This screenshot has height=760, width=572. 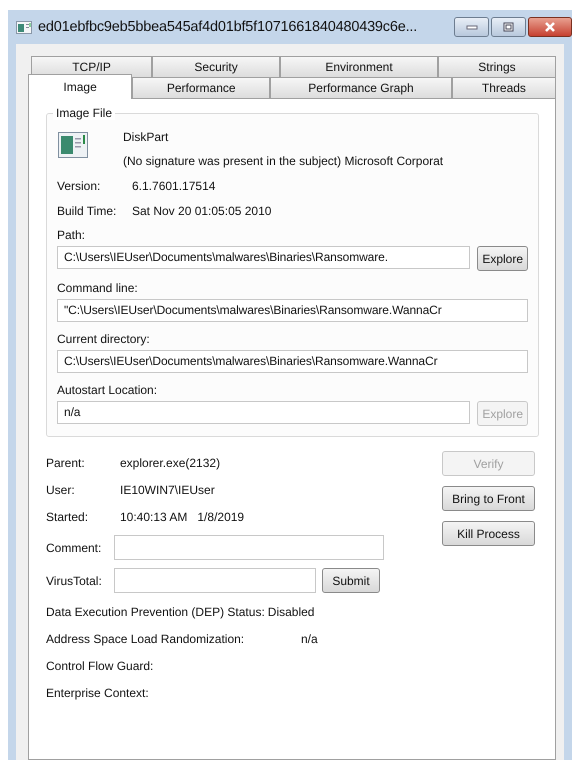 I want to click on field-value: 10:40:13 AM 1/8/2019, so click(x=182, y=517).